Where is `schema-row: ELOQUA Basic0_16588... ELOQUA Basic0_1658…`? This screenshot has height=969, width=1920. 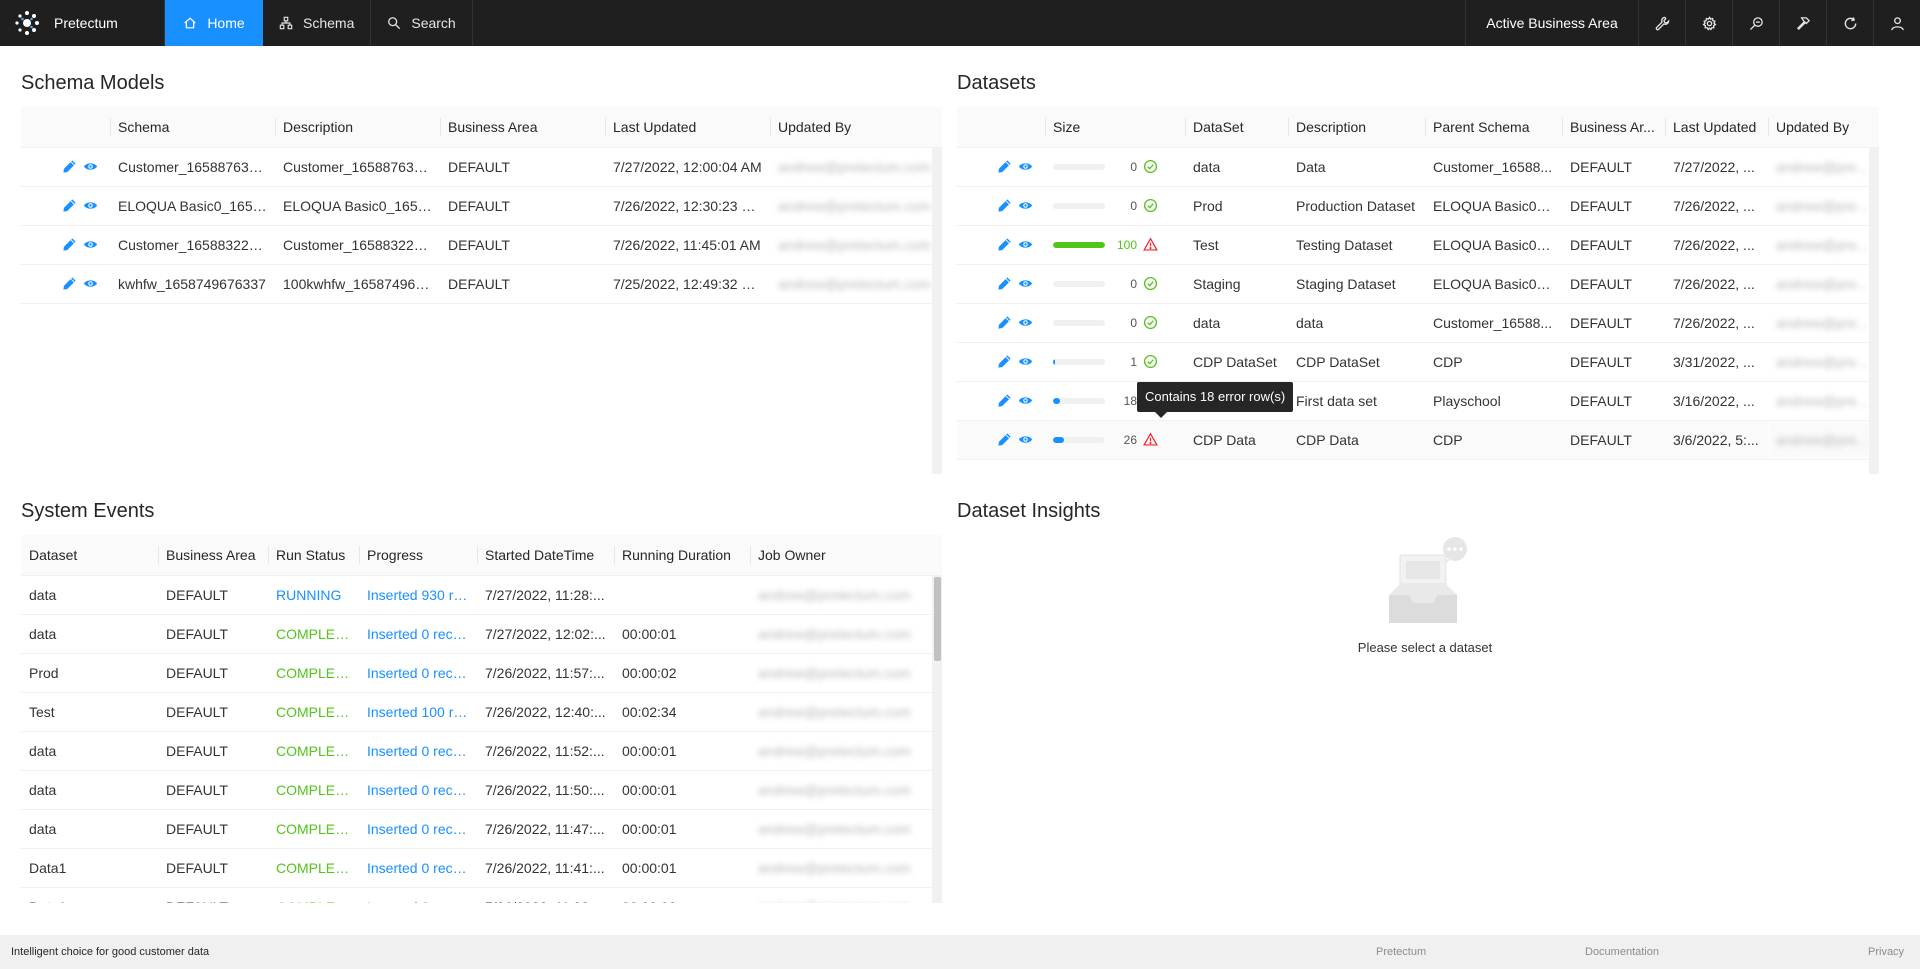 schema-row: ELOQUA Basic0_16588... ELOQUA Basic0_1658… is located at coordinates (481, 206).